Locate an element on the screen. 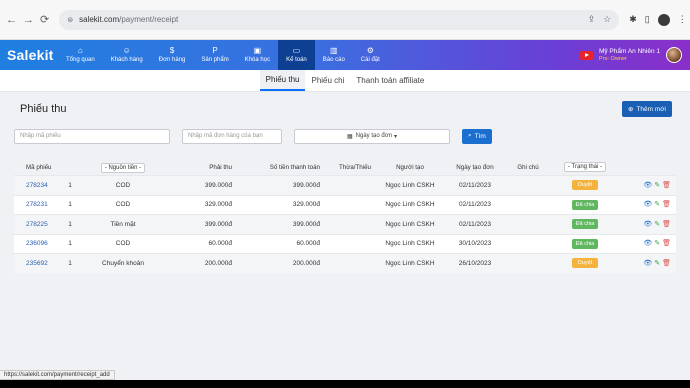 Image resolution: width=690 pixels, height=388 pixels. sidepanel-icon: ▯ is located at coordinates (647, 19).